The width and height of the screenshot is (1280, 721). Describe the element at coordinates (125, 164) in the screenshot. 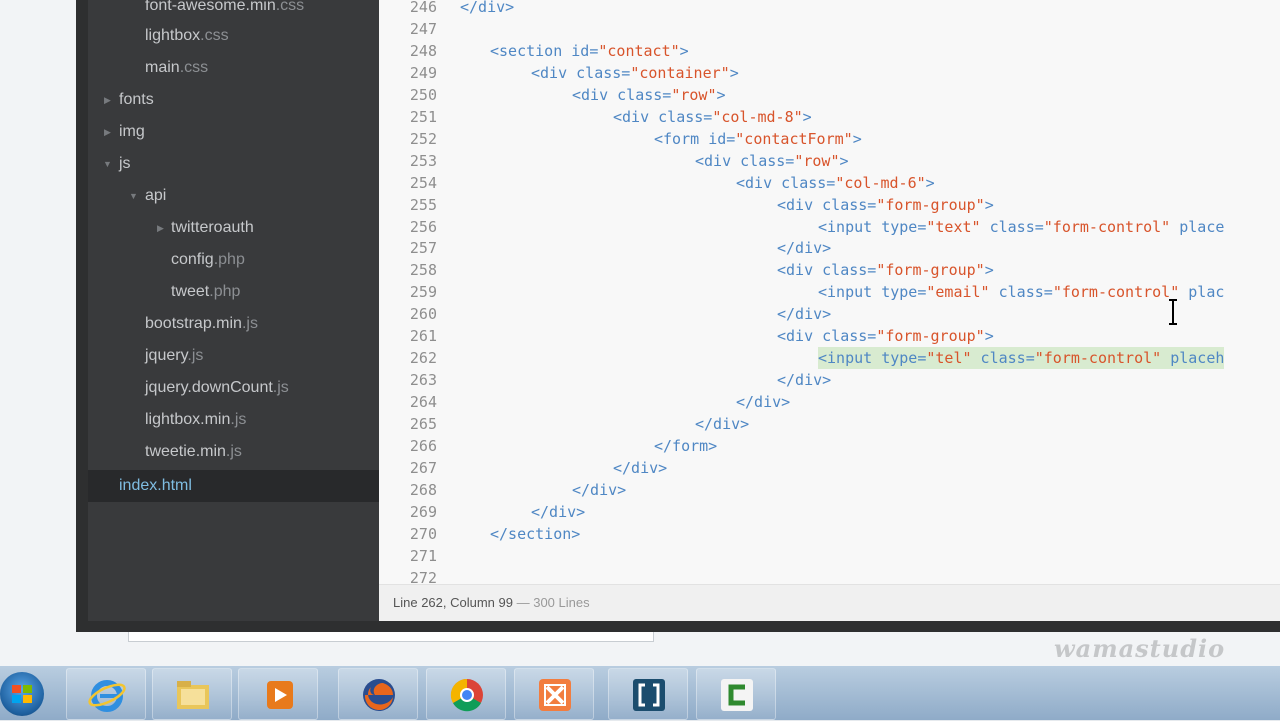

I see `folder-js: js` at that location.